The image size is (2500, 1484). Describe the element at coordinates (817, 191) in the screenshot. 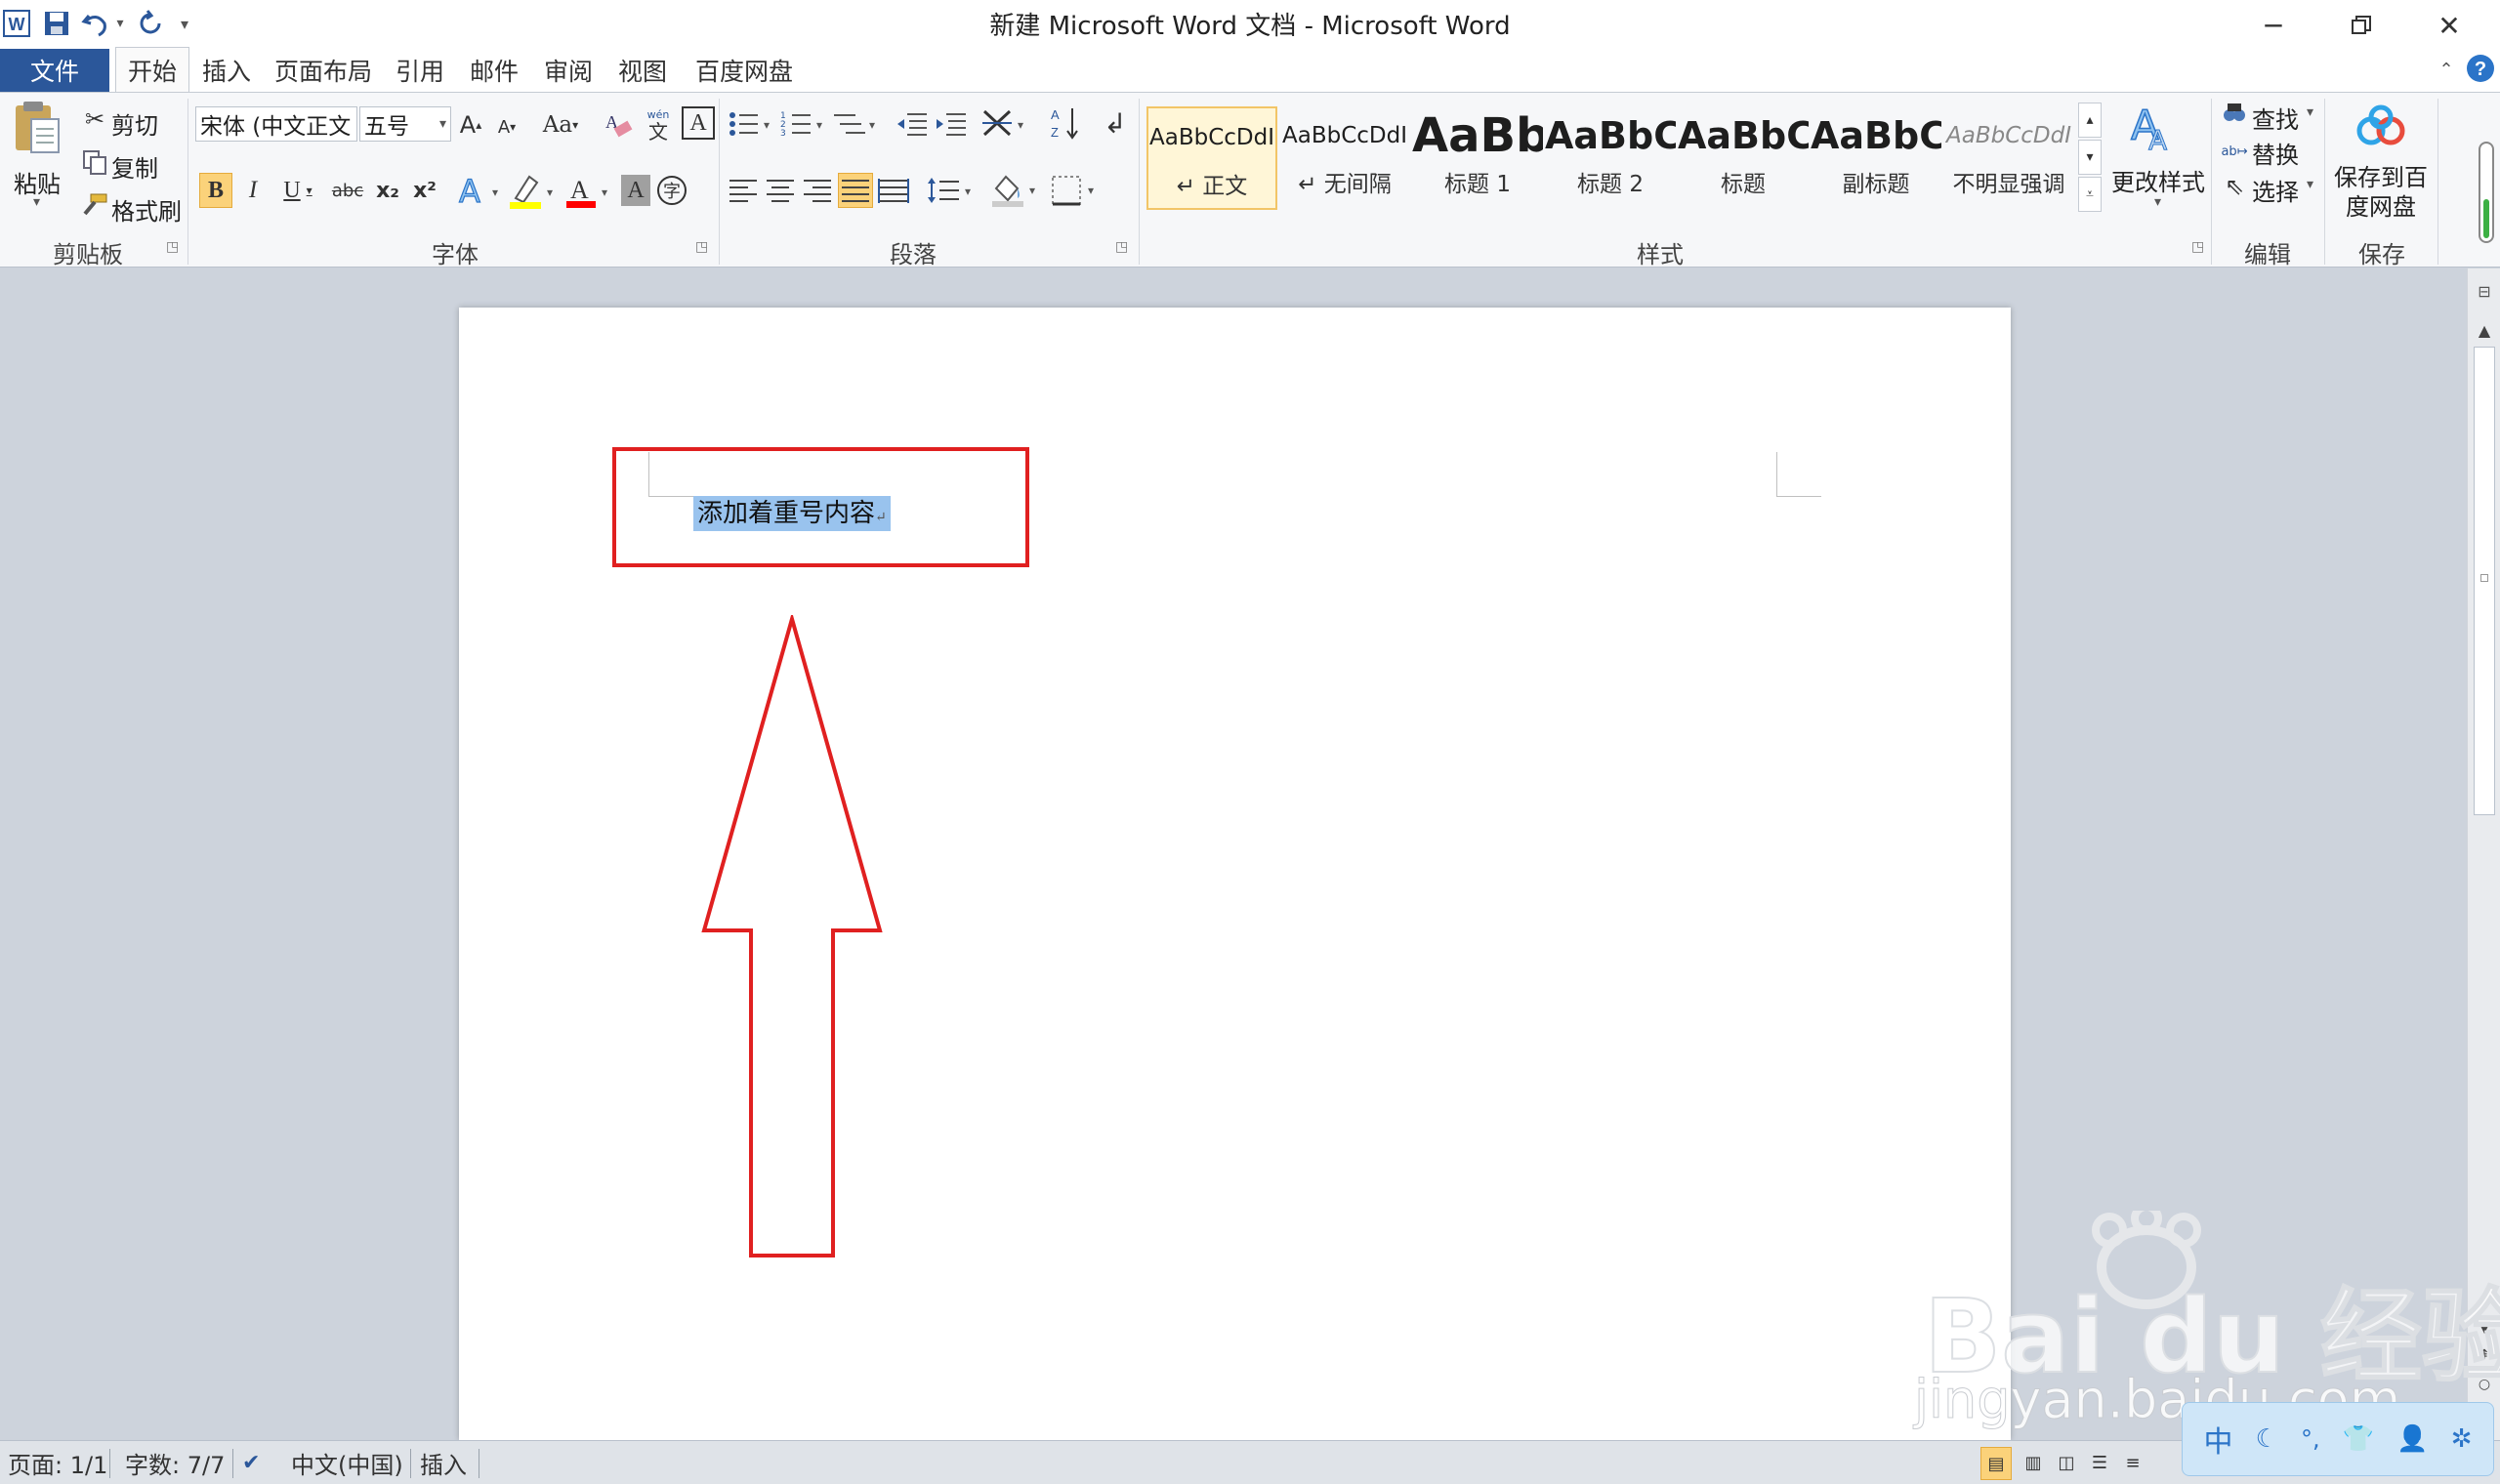

I see `align-right-icon` at that location.